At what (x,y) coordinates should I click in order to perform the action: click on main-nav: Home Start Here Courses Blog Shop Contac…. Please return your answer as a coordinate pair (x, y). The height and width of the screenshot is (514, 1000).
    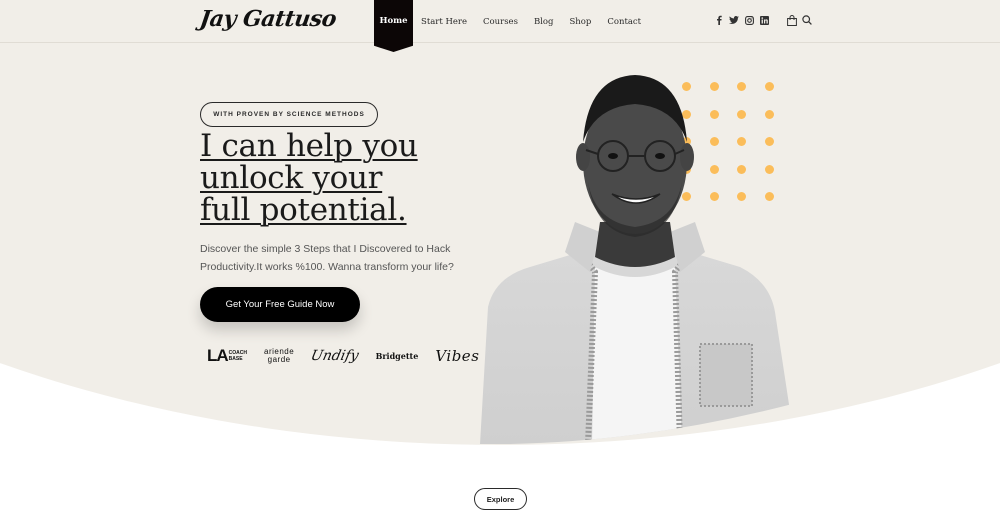
    Looking at the image, I should click on (511, 26).